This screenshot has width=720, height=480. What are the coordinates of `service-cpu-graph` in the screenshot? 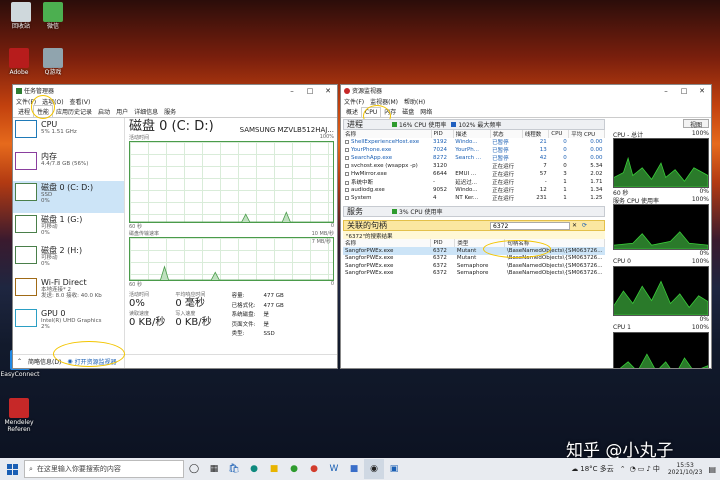 It's located at (661, 227).